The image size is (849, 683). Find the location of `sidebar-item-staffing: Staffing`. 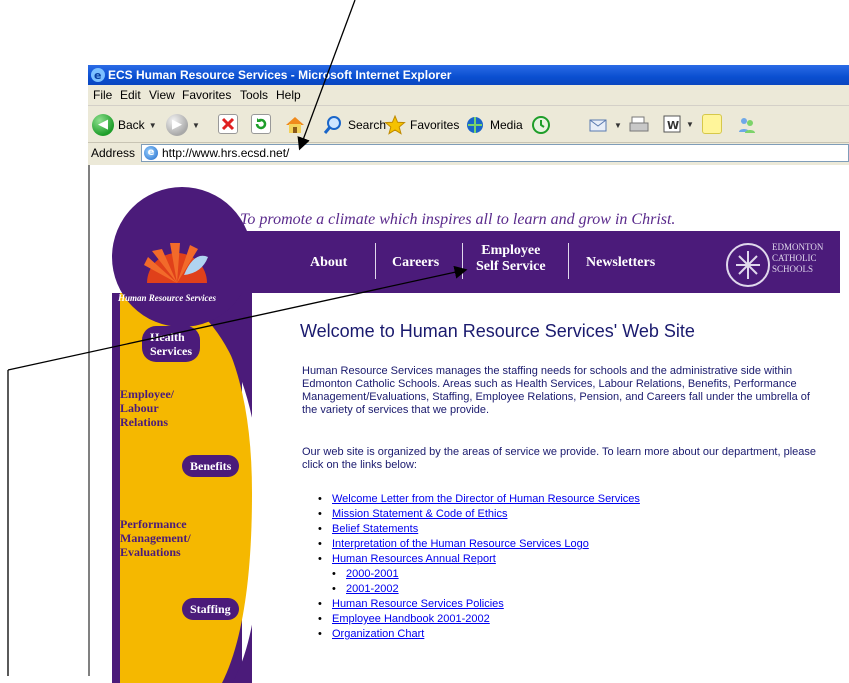

sidebar-item-staffing: Staffing is located at coordinates (210, 609).